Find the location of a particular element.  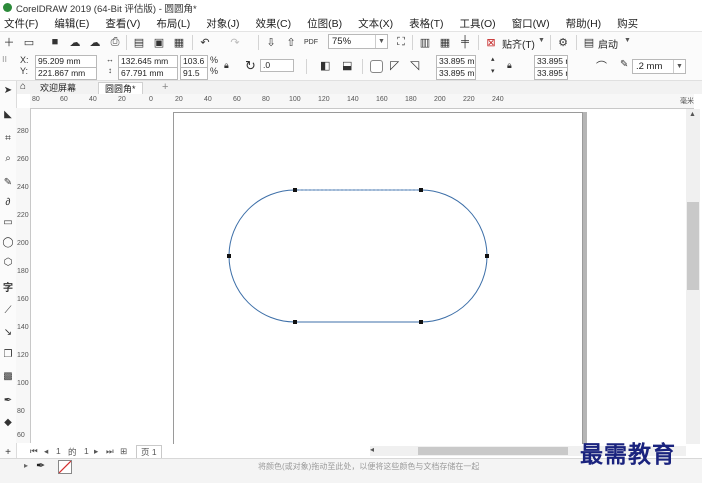

menu-object: 对象(J) is located at coordinates (222, 23).